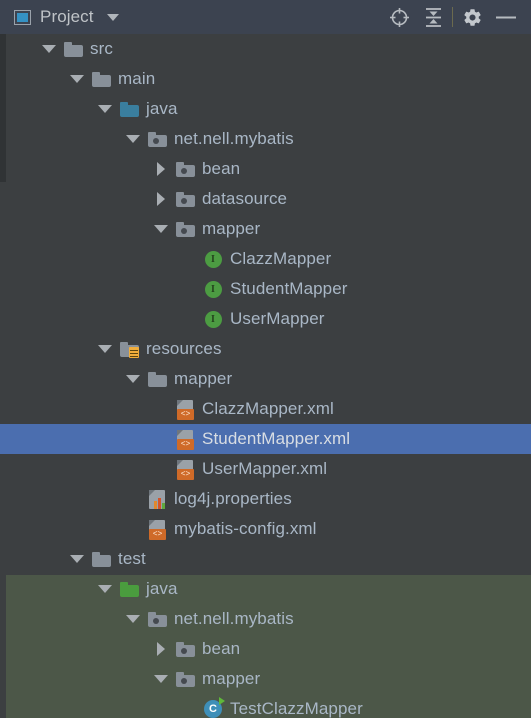 This screenshot has height=718, width=531. What do you see at coordinates (245, 528) in the screenshot?
I see `tree-node-label: mybatis-config.xml` at bounding box center [245, 528].